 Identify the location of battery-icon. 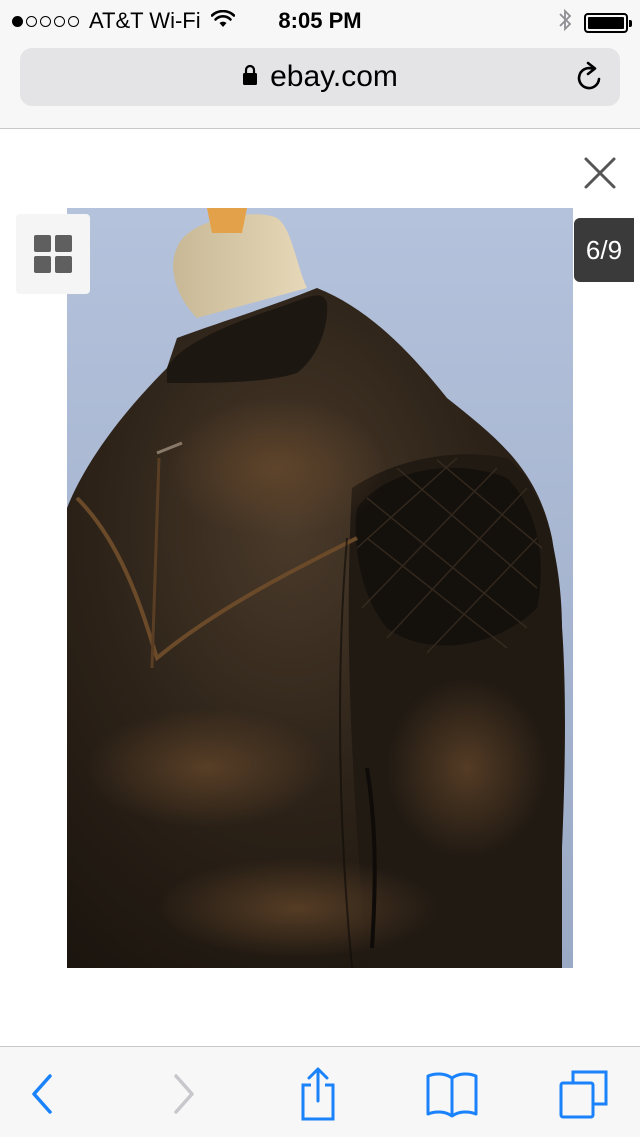
(608, 23).